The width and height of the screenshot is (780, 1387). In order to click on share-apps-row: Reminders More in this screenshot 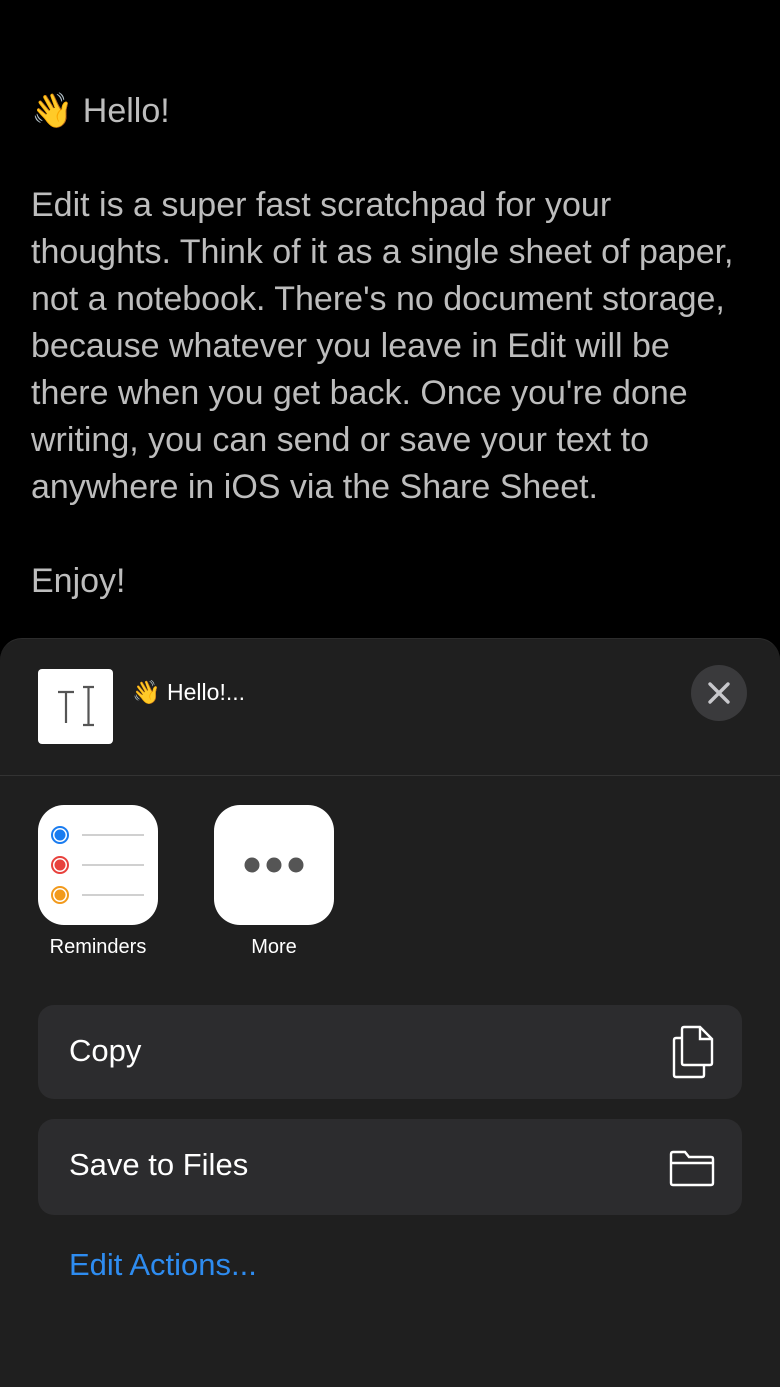, I will do `click(390, 885)`.